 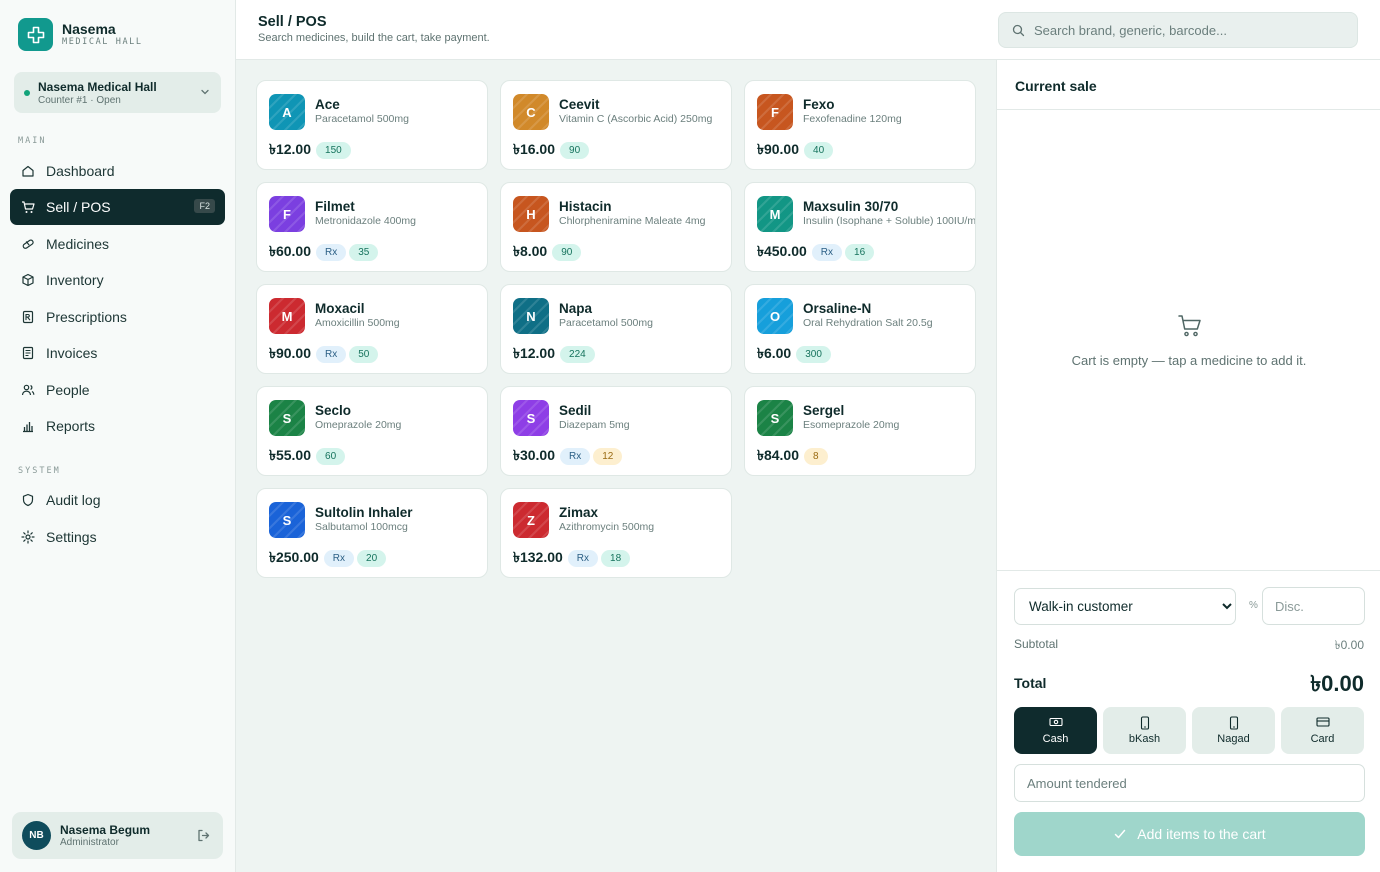 What do you see at coordinates (333, 150) in the screenshot?
I see `stock-badge: 150` at bounding box center [333, 150].